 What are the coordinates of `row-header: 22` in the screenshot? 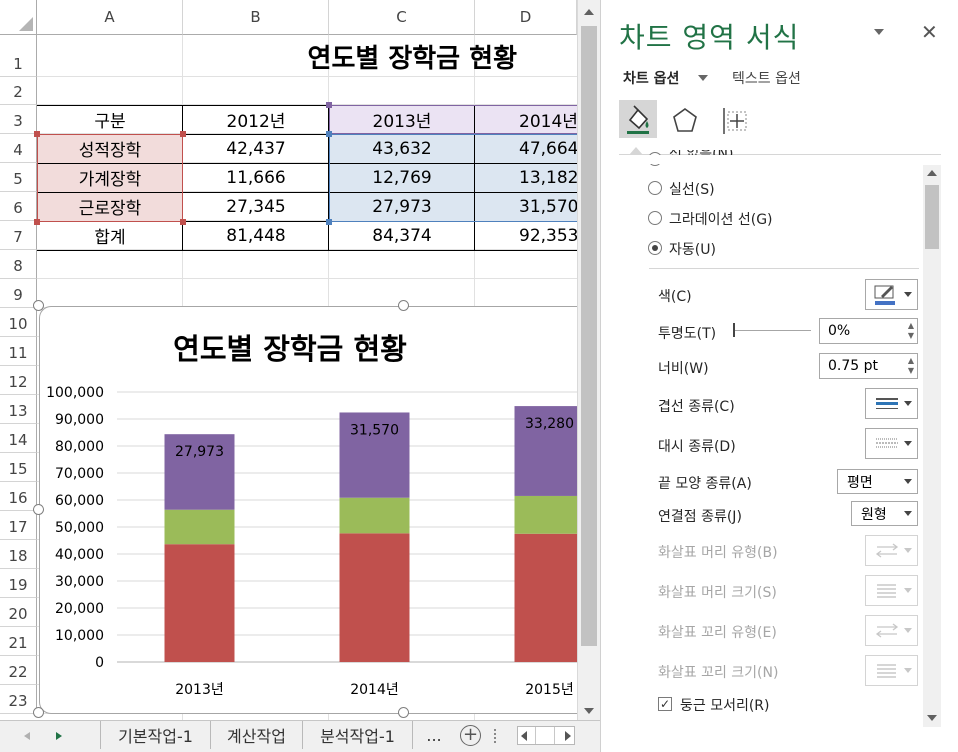 It's located at (18, 670).